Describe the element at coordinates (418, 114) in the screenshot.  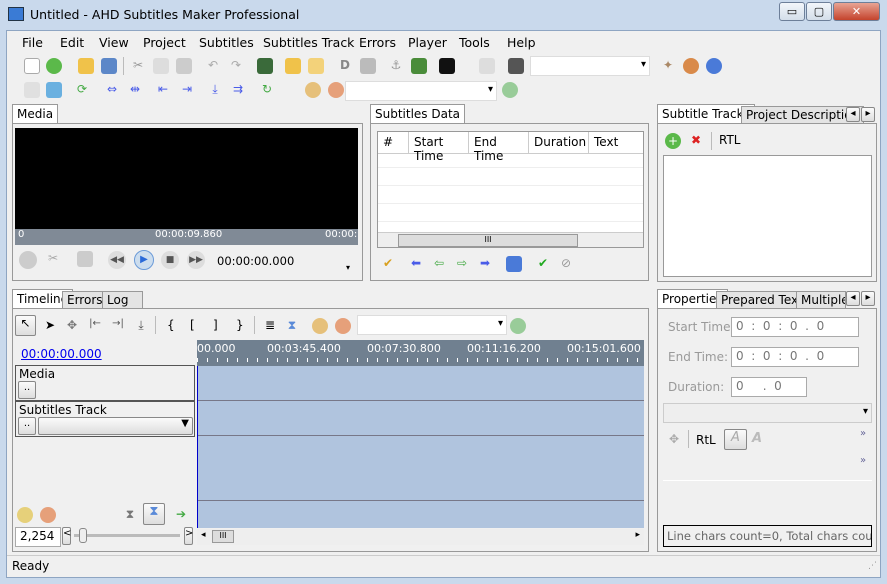
I see `tab-subtitles-data: Subtitles Data` at that location.